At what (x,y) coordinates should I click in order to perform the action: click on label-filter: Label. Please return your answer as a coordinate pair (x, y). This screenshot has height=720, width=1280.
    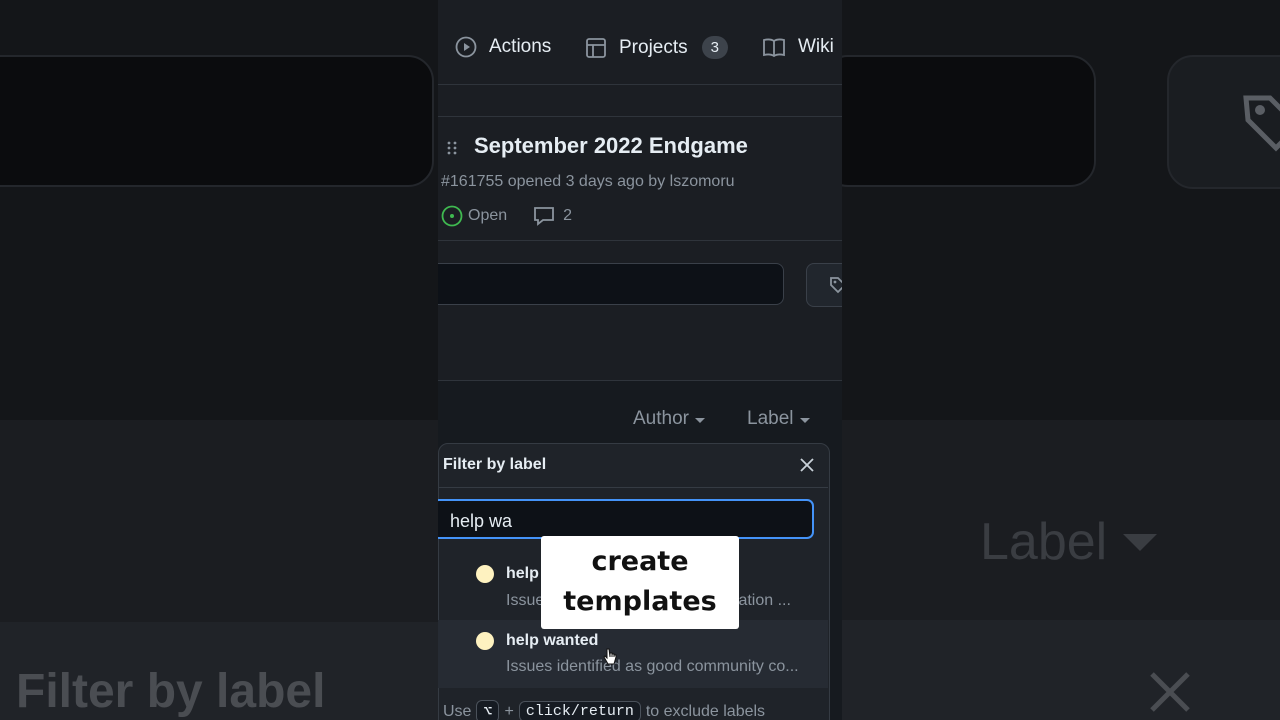
    Looking at the image, I should click on (778, 419).